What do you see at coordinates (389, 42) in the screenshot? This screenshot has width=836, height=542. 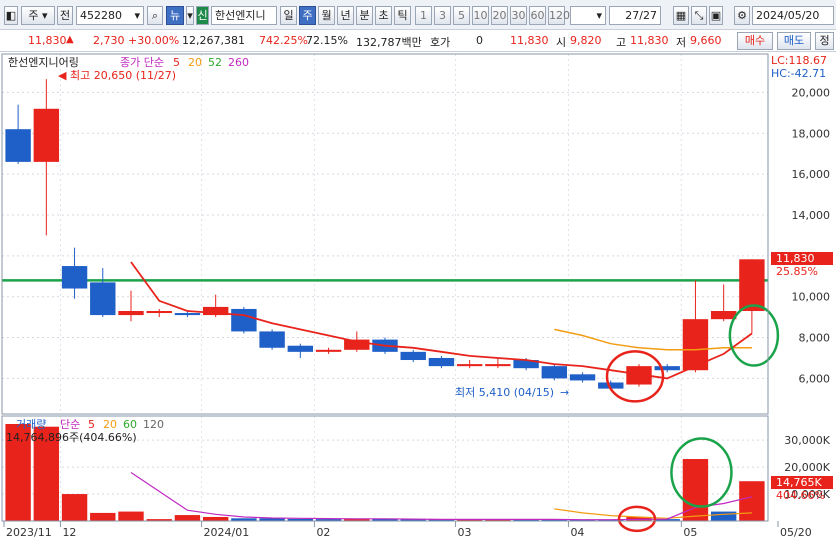 I see `amount: 132,787백만` at bounding box center [389, 42].